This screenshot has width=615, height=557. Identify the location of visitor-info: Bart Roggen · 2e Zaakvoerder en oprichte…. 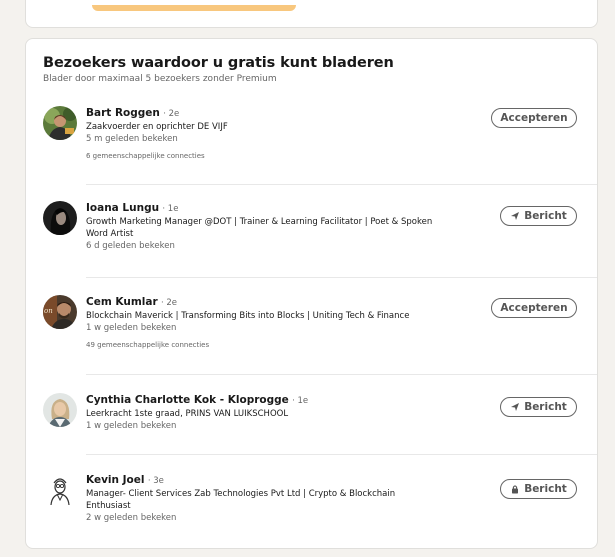
(261, 134).